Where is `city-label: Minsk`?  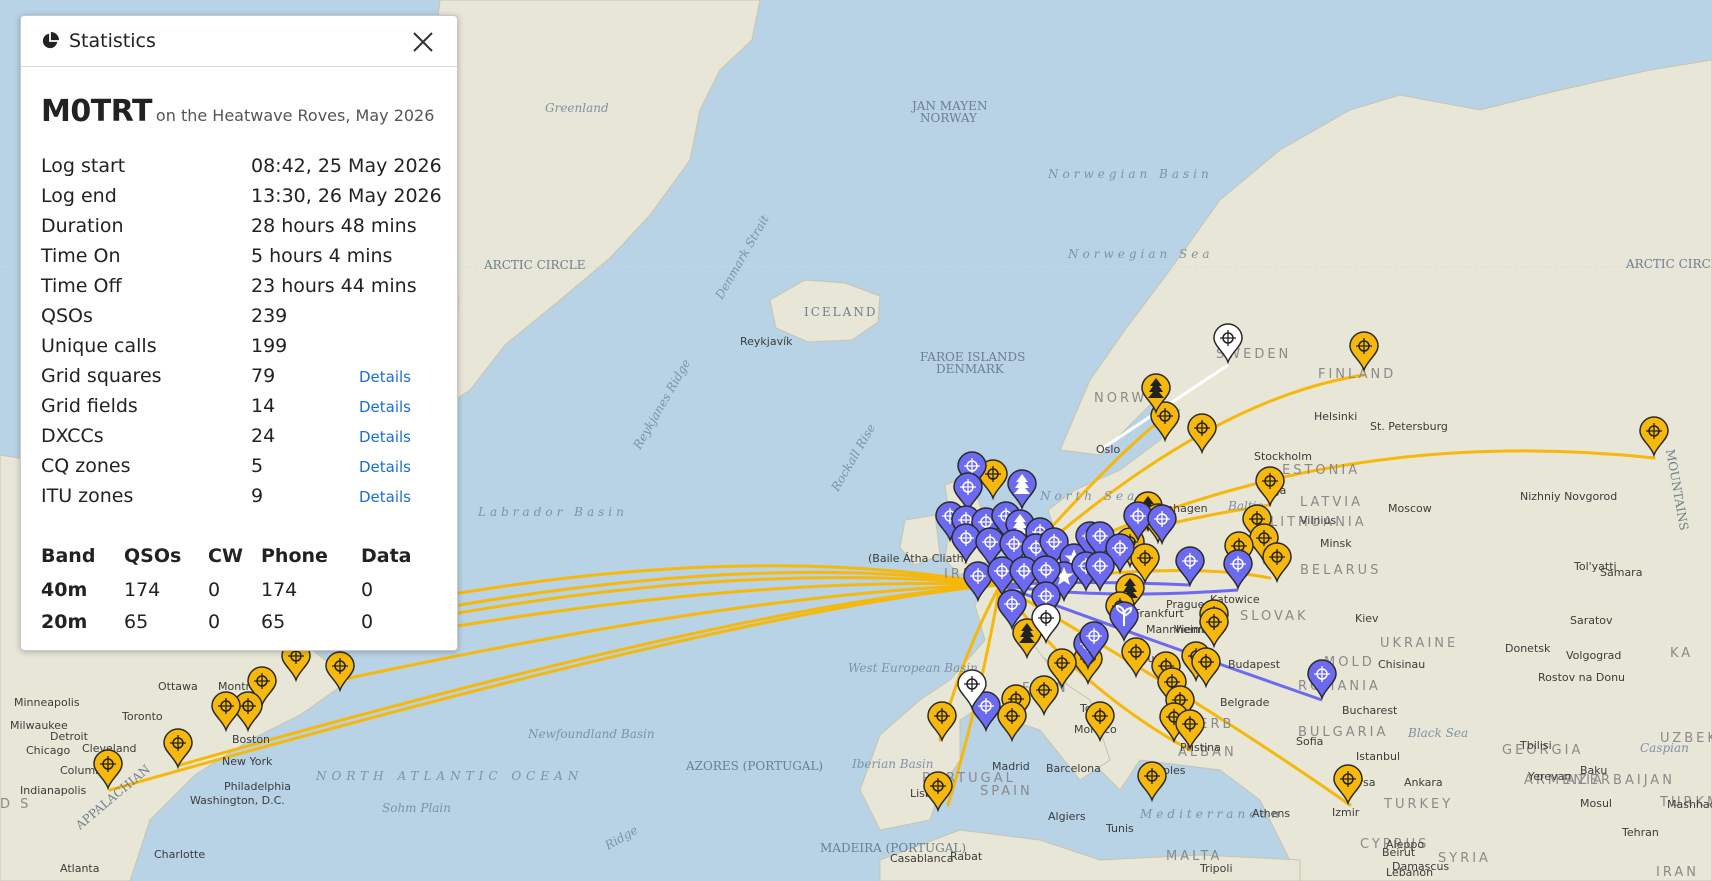 city-label: Minsk is located at coordinates (1336, 543).